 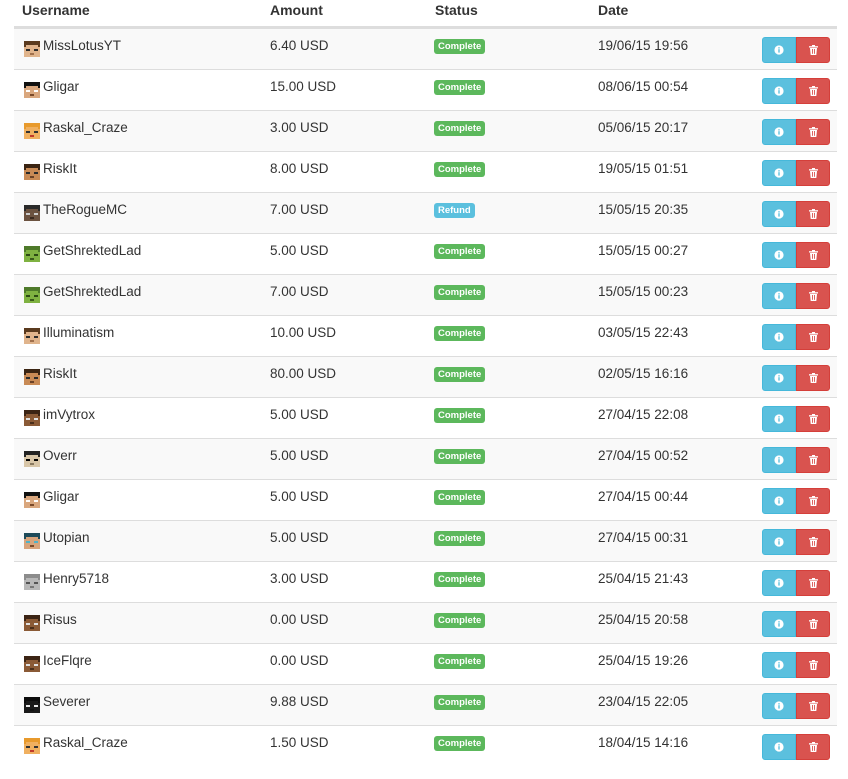 What do you see at coordinates (425, 376) in the screenshot?
I see `table-row: RiskIt 80.00 USD Complete 02/05/15 16:16` at bounding box center [425, 376].